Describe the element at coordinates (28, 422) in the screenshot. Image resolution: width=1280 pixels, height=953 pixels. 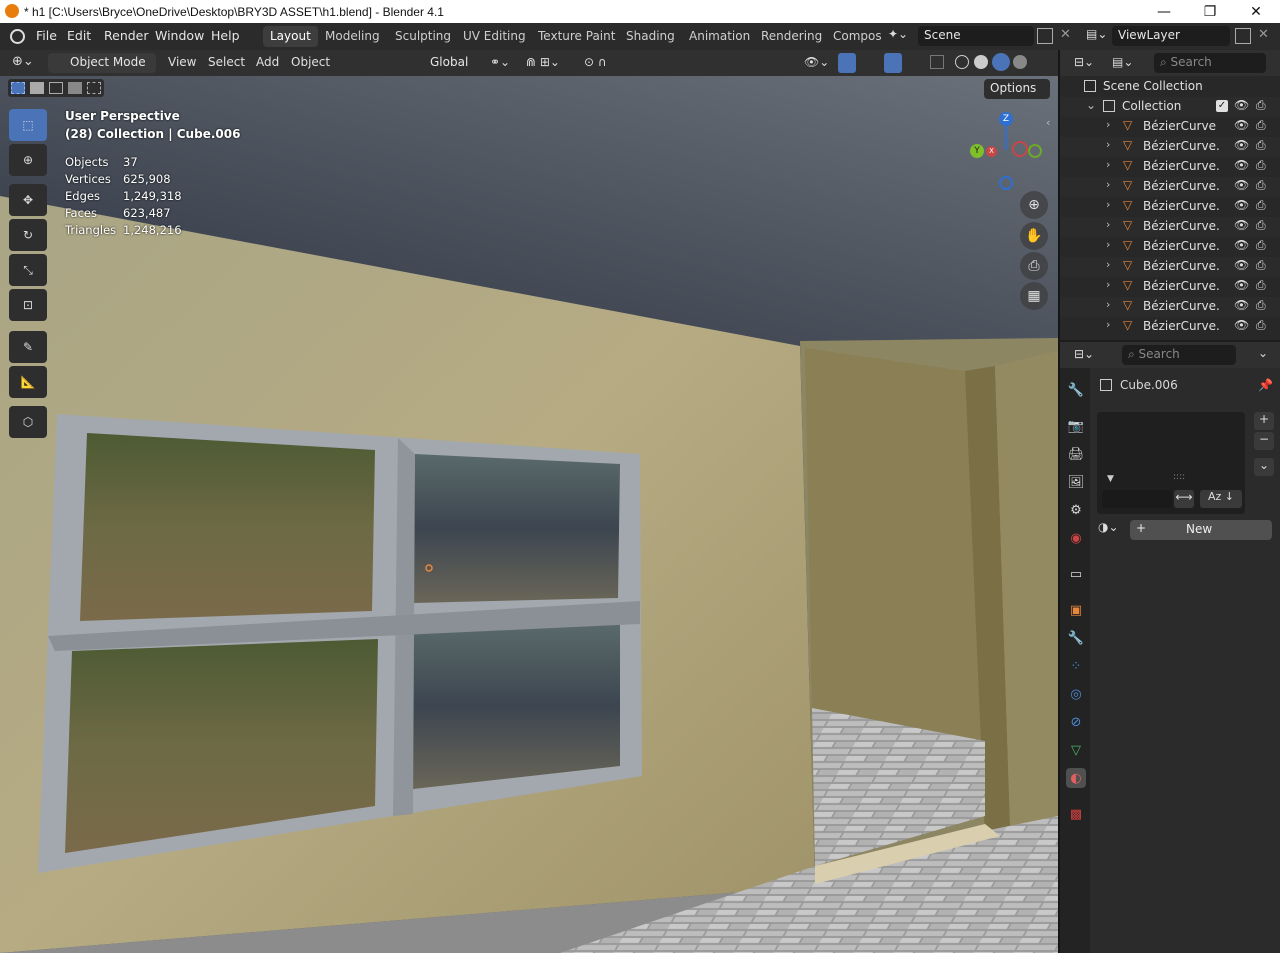
I see `add-cube-tool-icon: ⬡` at that location.